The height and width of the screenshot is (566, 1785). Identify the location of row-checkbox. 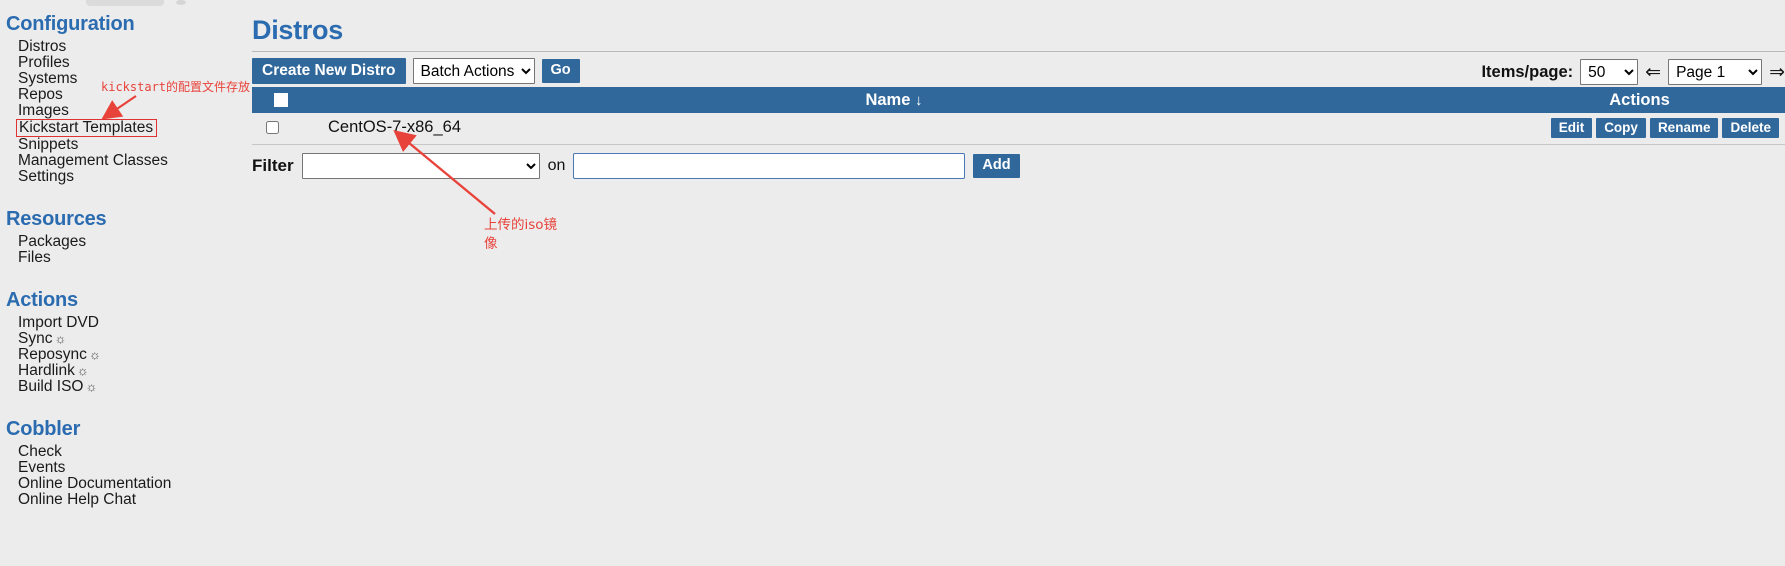
(272, 128).